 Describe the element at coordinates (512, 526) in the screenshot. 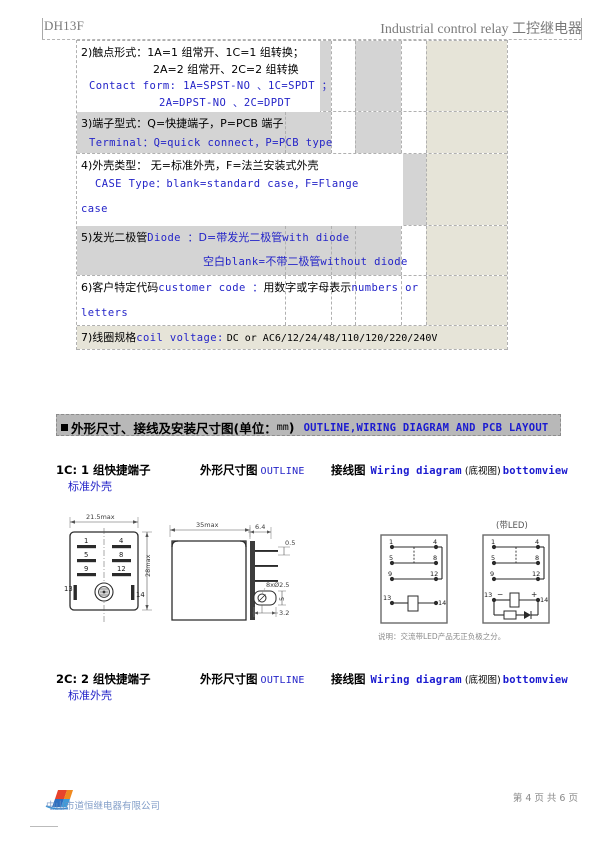

I see `led-diagram-caption: (带LED)` at that location.